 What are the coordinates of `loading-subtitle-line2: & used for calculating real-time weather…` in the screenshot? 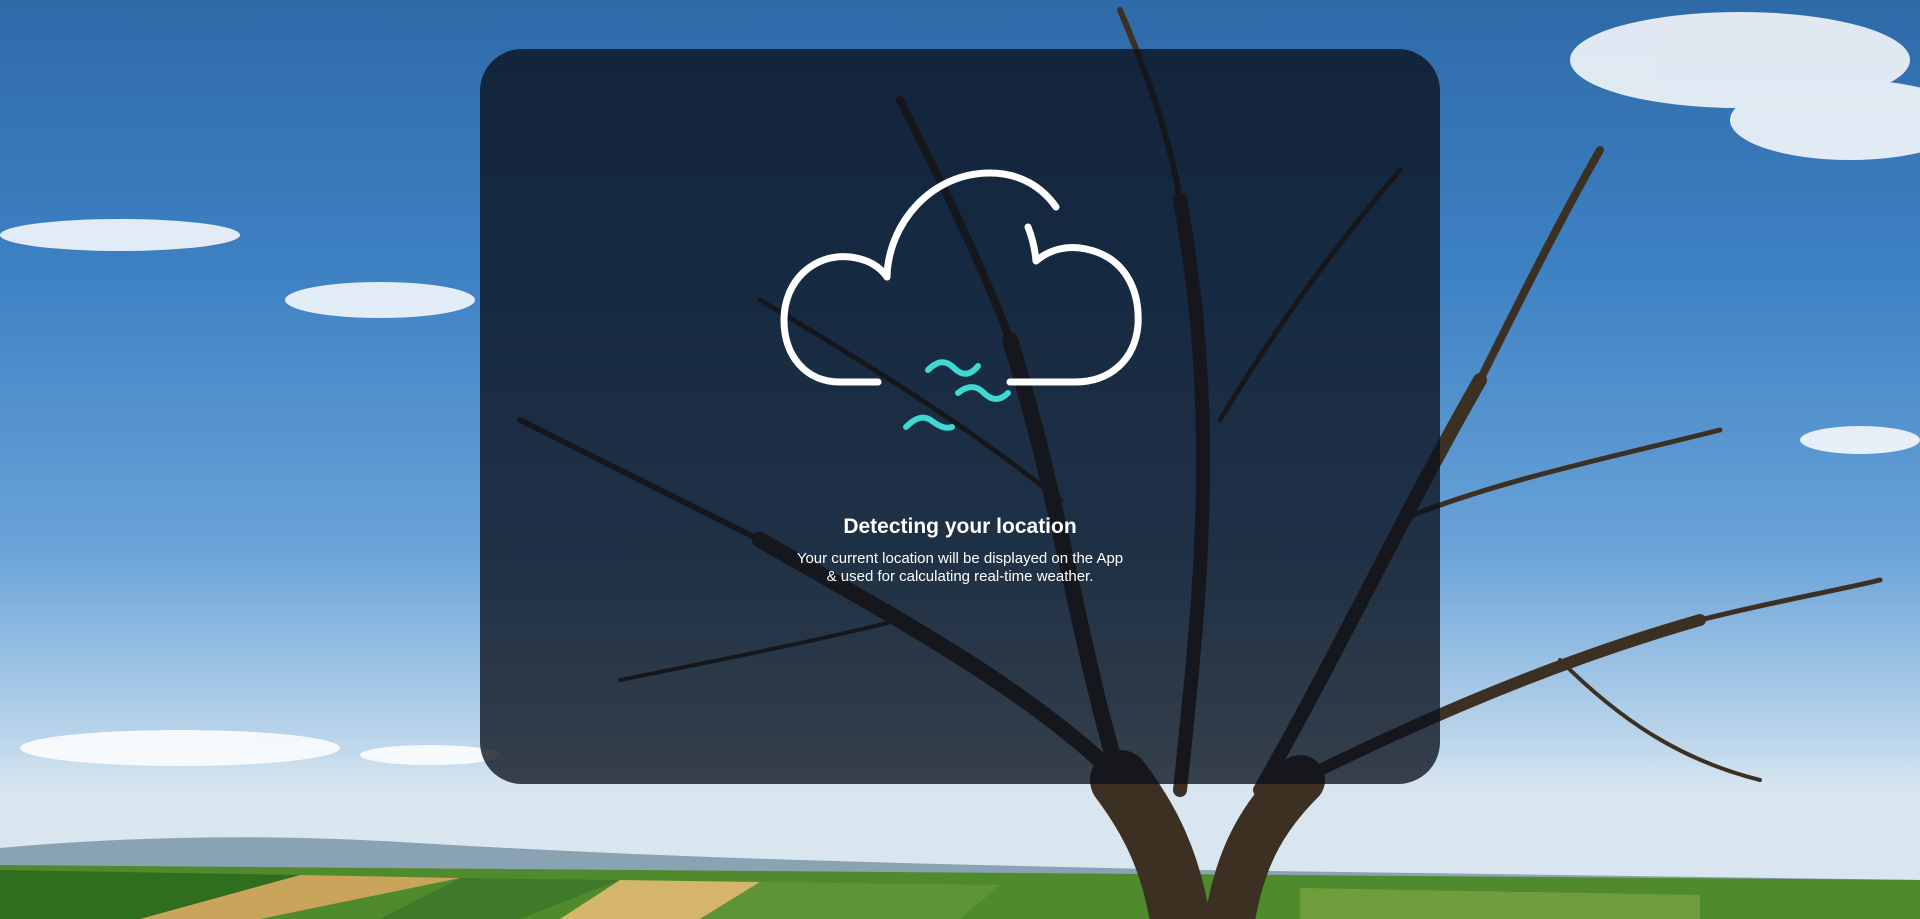 It's located at (960, 576).